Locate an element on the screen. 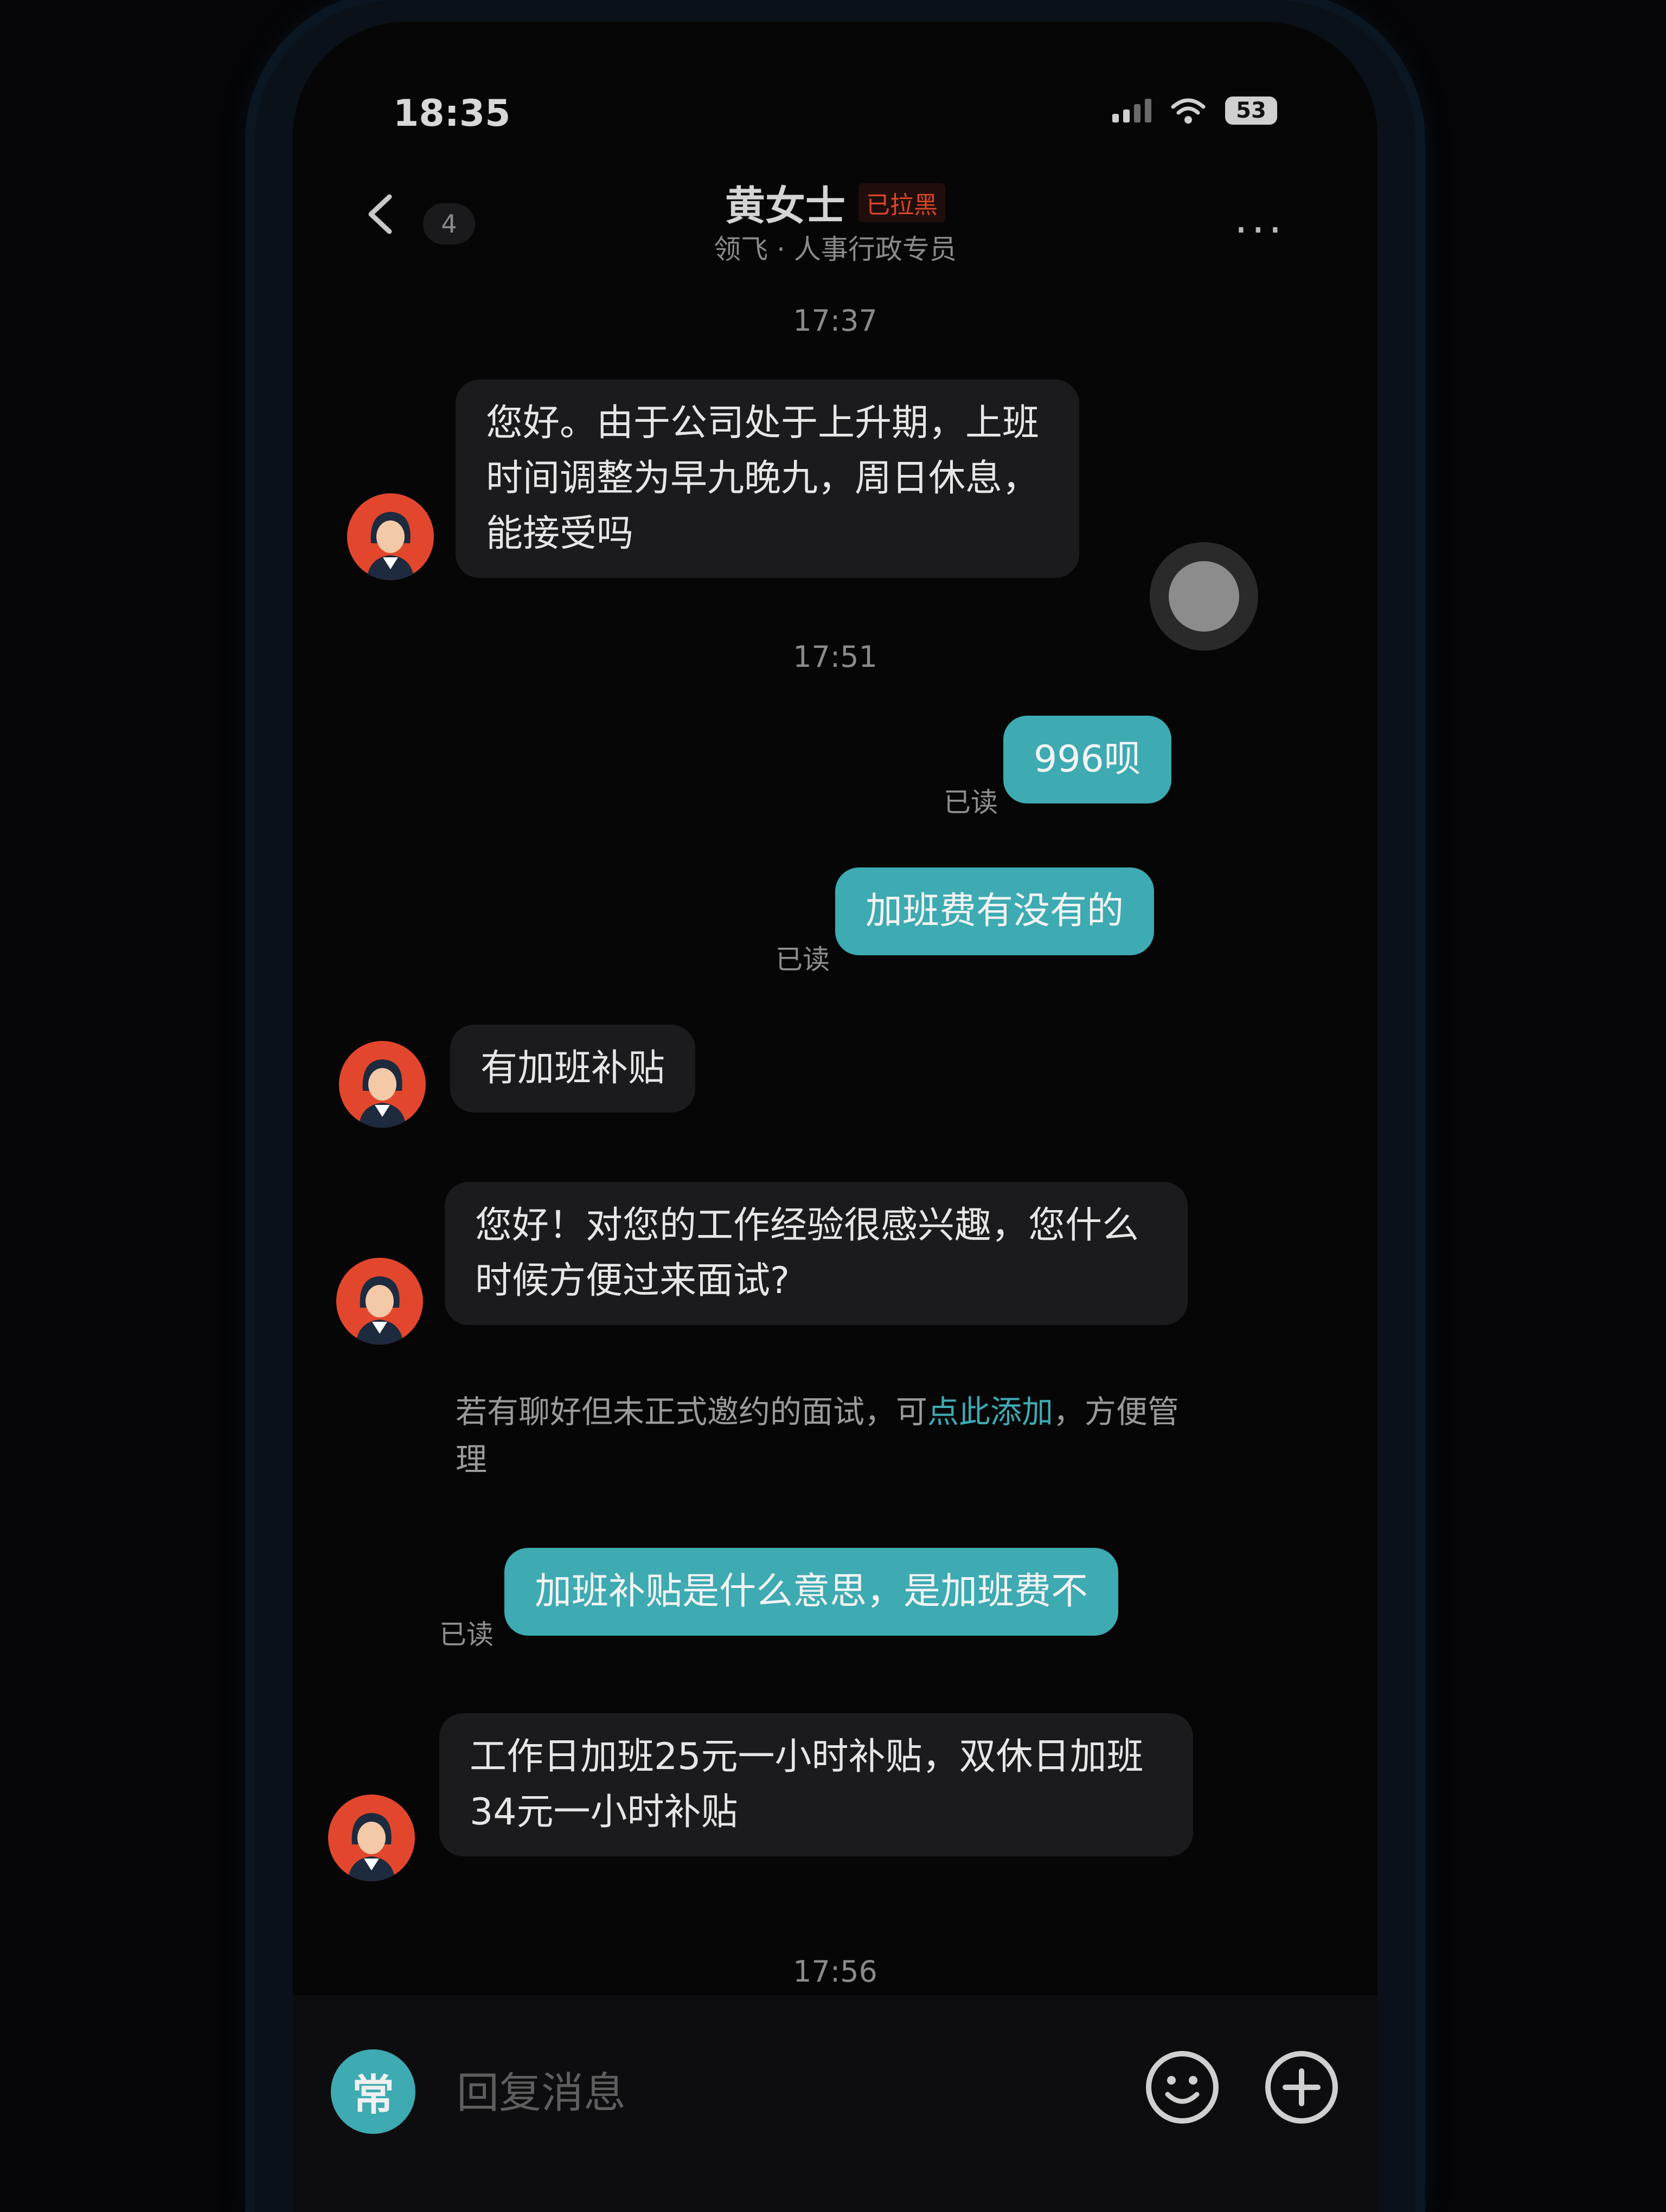 Image resolution: width=1666 pixels, height=2212 pixels. incoming-message: 有加班补贴 is located at coordinates (573, 1069).